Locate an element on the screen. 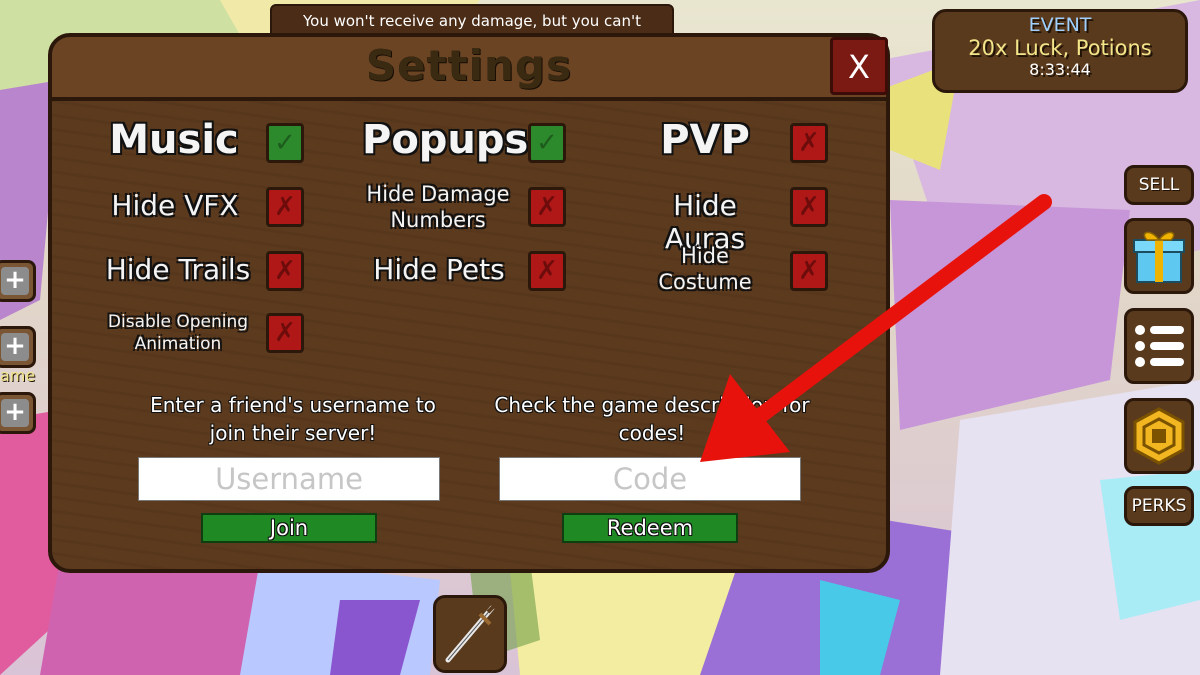 The height and width of the screenshot is (675, 1200). robux-shop-button is located at coordinates (1159, 436).